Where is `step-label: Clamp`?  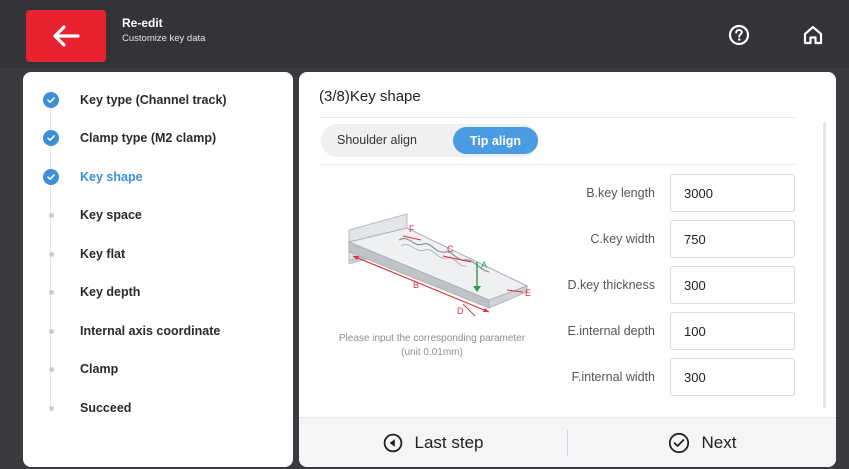
step-label: Clamp is located at coordinates (99, 369).